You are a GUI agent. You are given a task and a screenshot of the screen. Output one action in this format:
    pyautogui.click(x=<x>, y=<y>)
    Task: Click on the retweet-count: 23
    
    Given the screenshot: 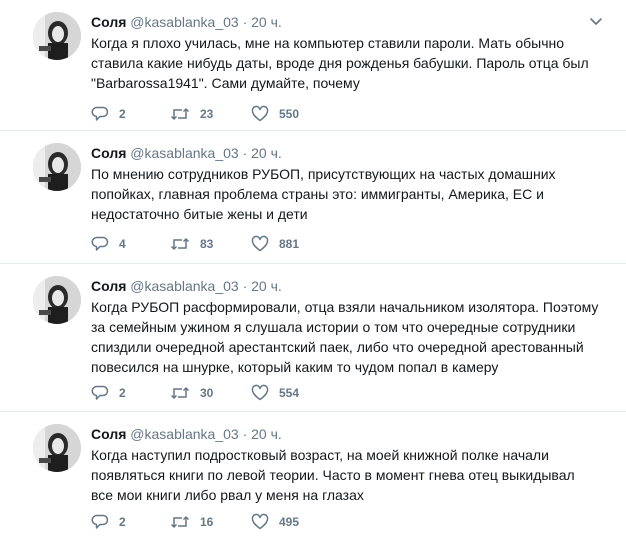 What is the action you would take?
    pyautogui.click(x=207, y=114)
    